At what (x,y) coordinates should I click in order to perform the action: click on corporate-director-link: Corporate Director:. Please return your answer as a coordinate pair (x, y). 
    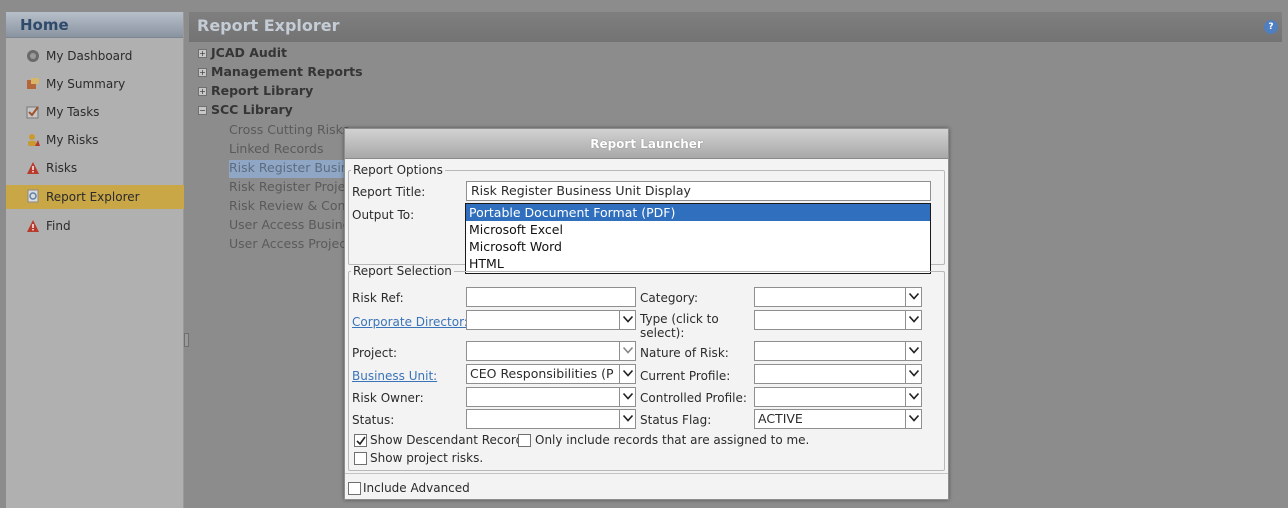
    Looking at the image, I should click on (410, 322).